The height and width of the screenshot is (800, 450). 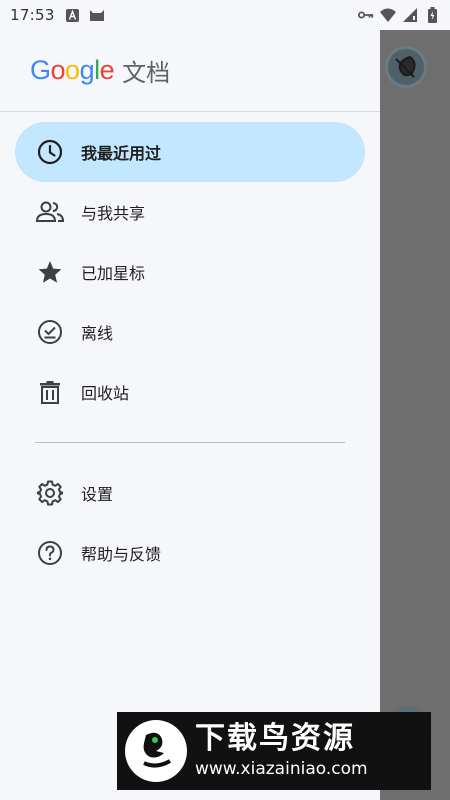 What do you see at coordinates (50, 493) in the screenshot?
I see `gear-icon` at bounding box center [50, 493].